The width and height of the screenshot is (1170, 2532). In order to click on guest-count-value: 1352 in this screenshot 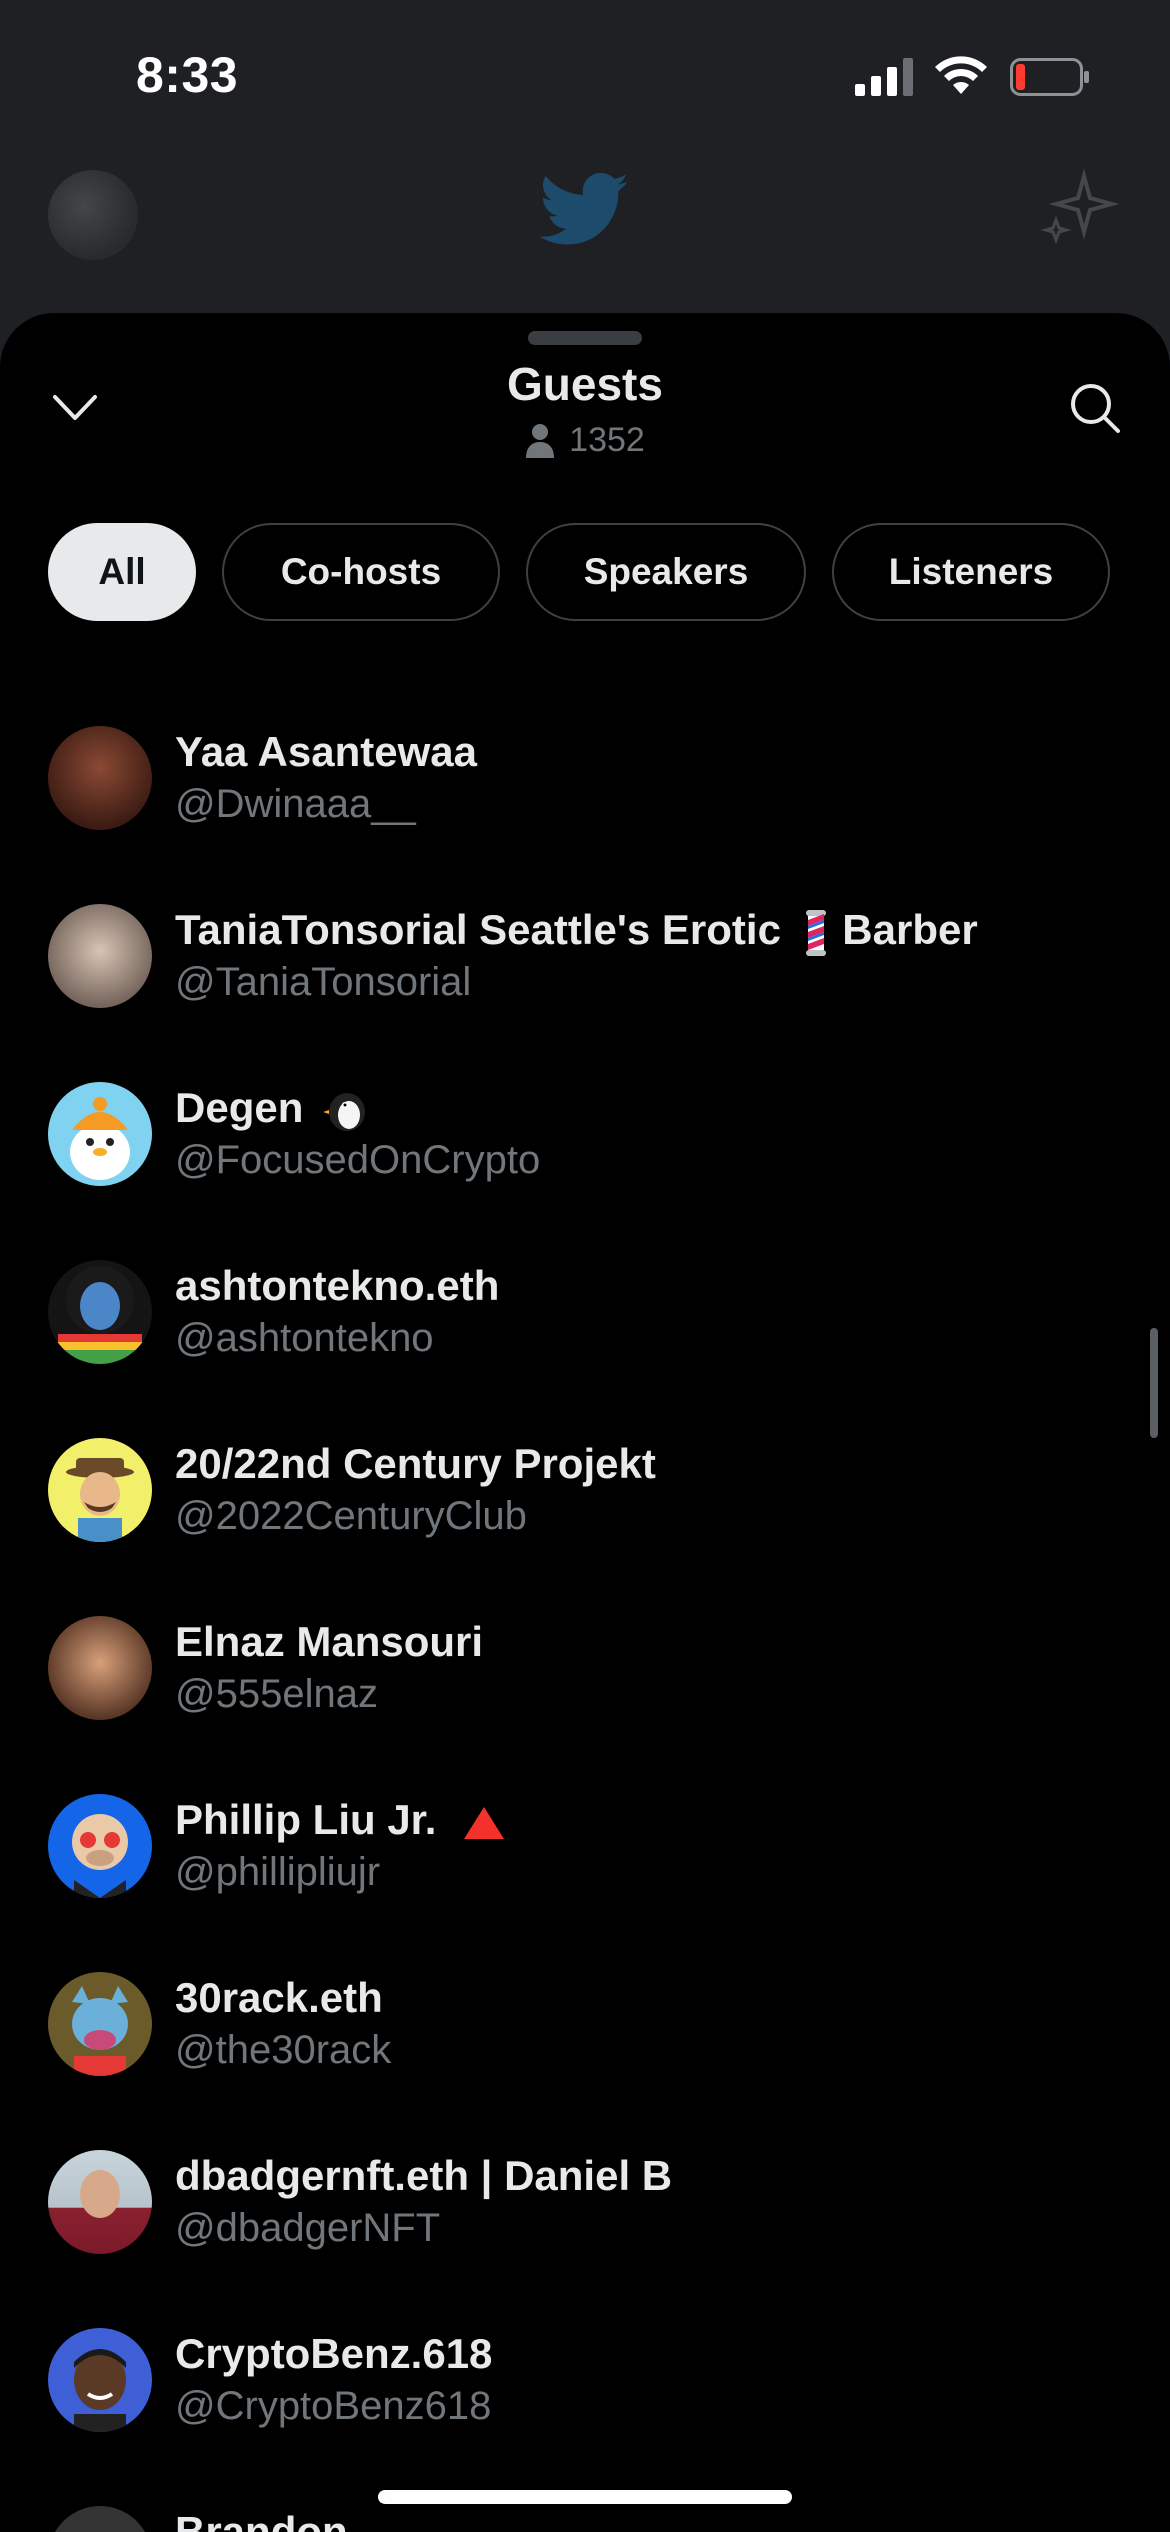, I will do `click(607, 440)`.